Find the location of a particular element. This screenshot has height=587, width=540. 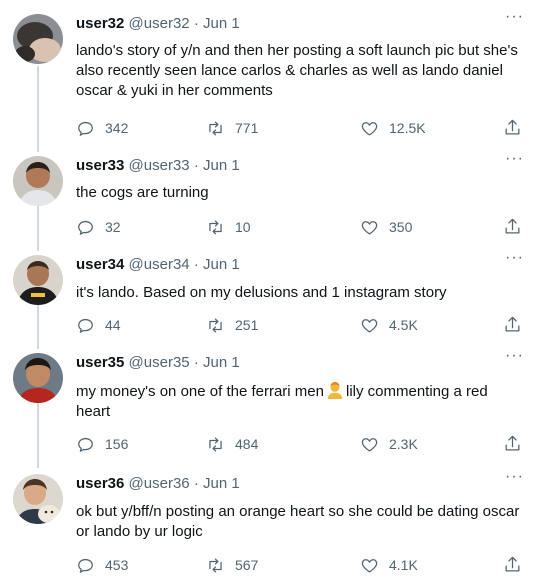

retweet-count: 251 is located at coordinates (247, 325).